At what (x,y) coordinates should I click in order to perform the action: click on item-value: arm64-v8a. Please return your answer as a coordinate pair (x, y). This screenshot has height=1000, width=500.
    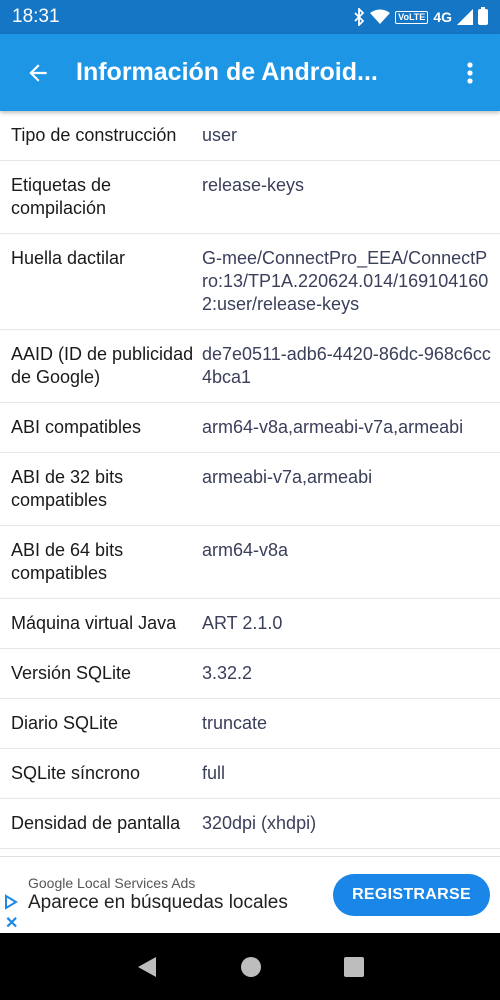
    Looking at the image, I should click on (245, 550).